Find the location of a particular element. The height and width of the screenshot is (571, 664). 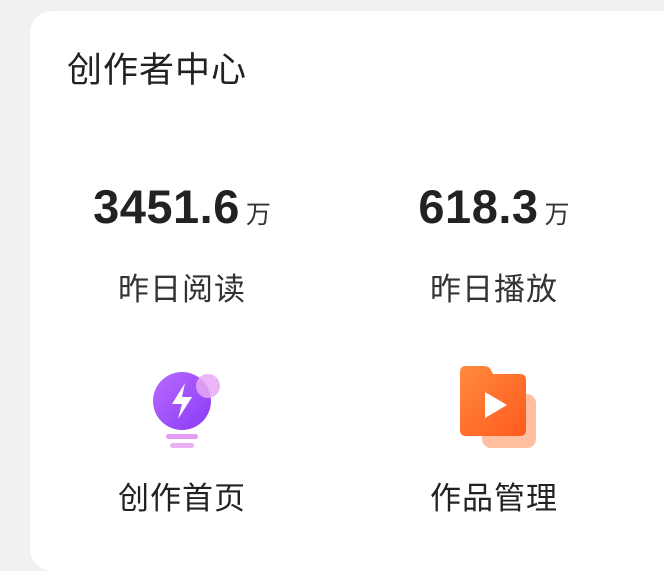

entry-creator-home: 创作首页 is located at coordinates (182, 437).